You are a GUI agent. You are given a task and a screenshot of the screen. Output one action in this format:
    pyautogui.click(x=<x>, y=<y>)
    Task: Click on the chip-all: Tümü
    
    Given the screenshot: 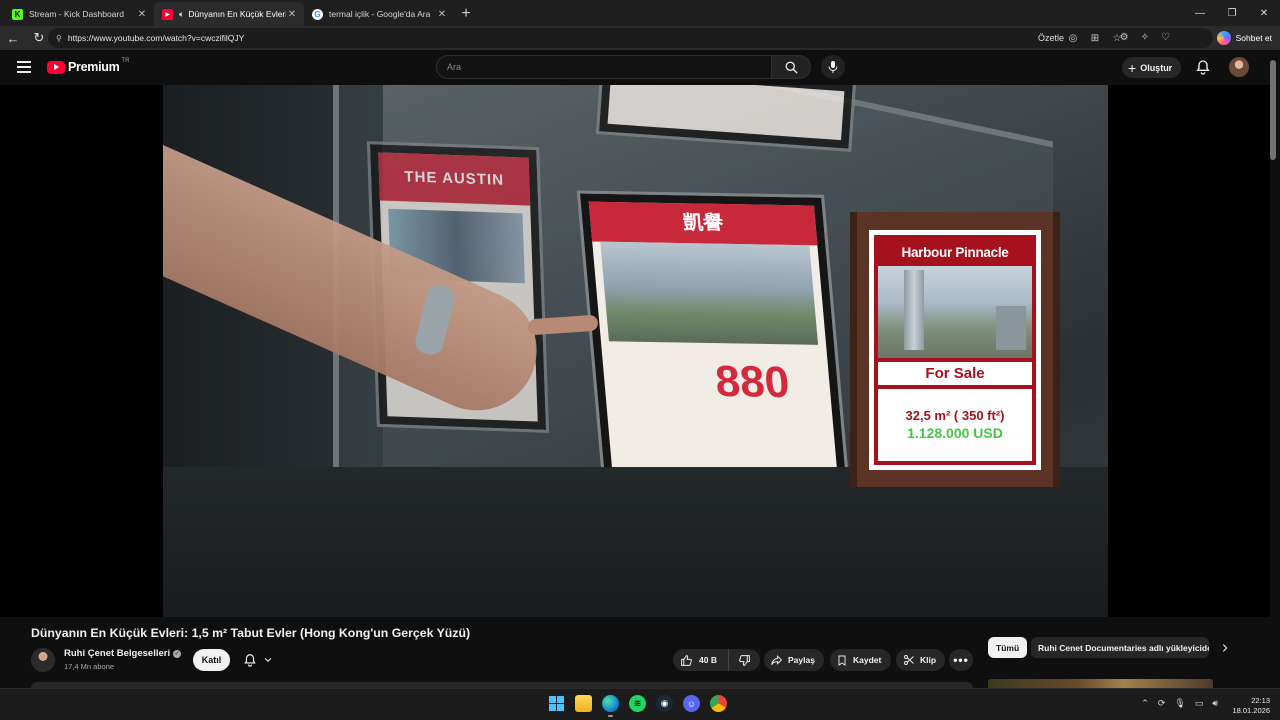 What is the action you would take?
    pyautogui.click(x=1008, y=647)
    